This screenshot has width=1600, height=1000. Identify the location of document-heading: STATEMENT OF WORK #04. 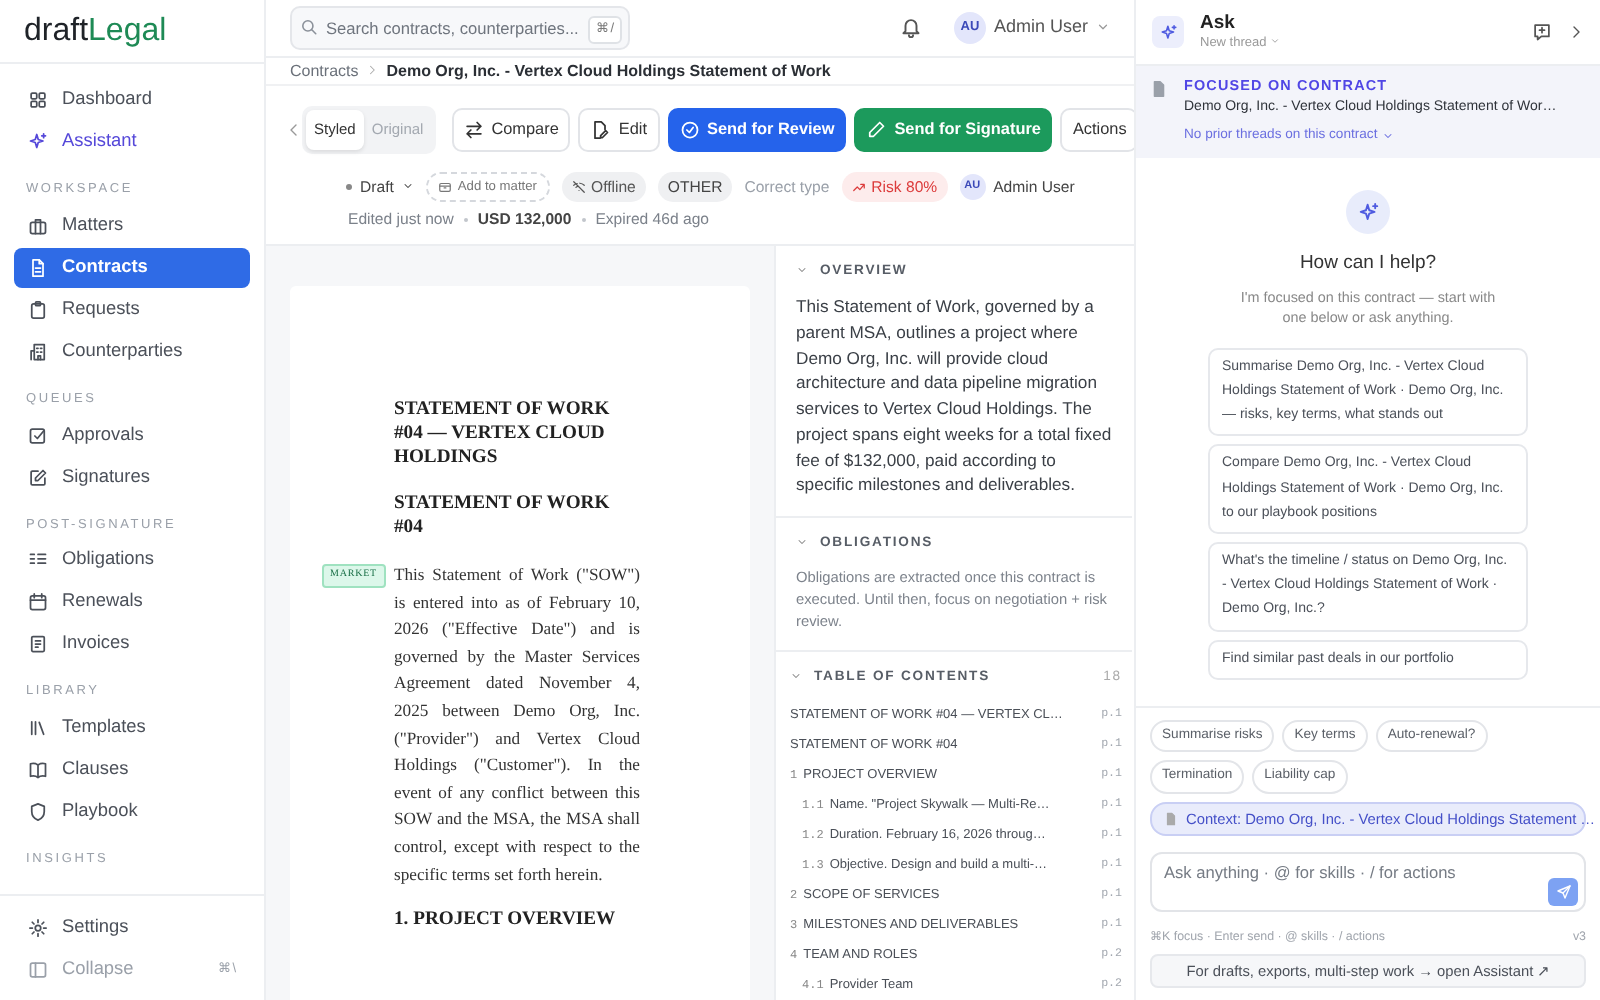
(503, 516).